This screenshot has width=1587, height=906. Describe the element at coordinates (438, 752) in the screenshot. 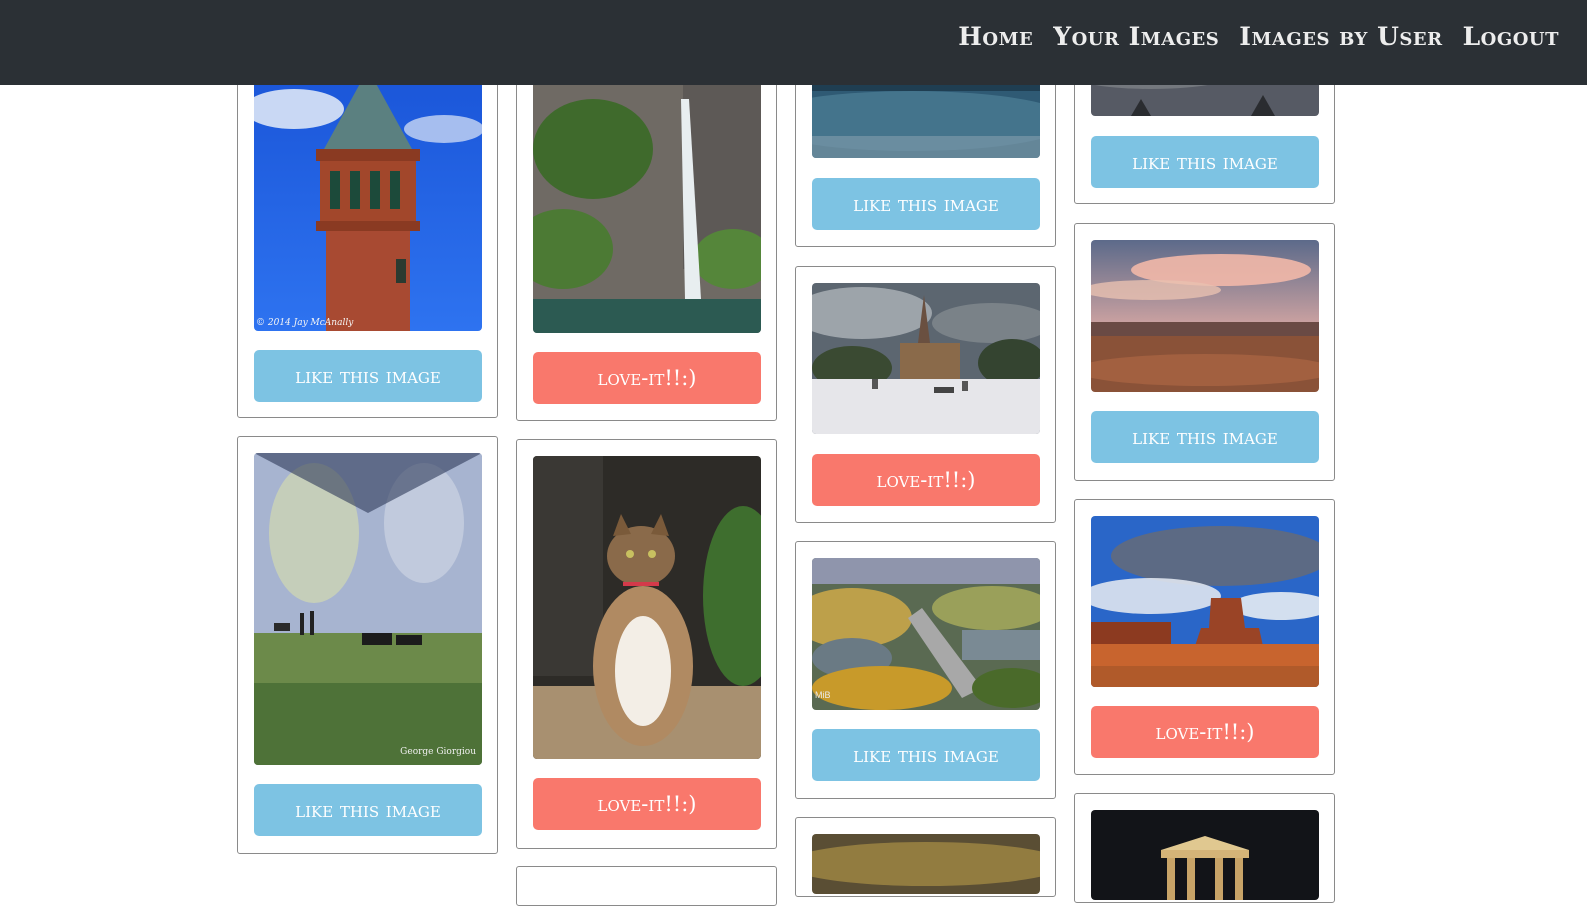

I see `photo-watermark: George Giorgiou` at that location.